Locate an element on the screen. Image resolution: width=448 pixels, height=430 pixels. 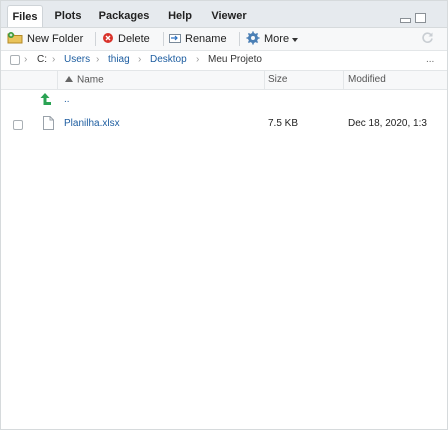
refresh-button is located at coordinates (427, 39).